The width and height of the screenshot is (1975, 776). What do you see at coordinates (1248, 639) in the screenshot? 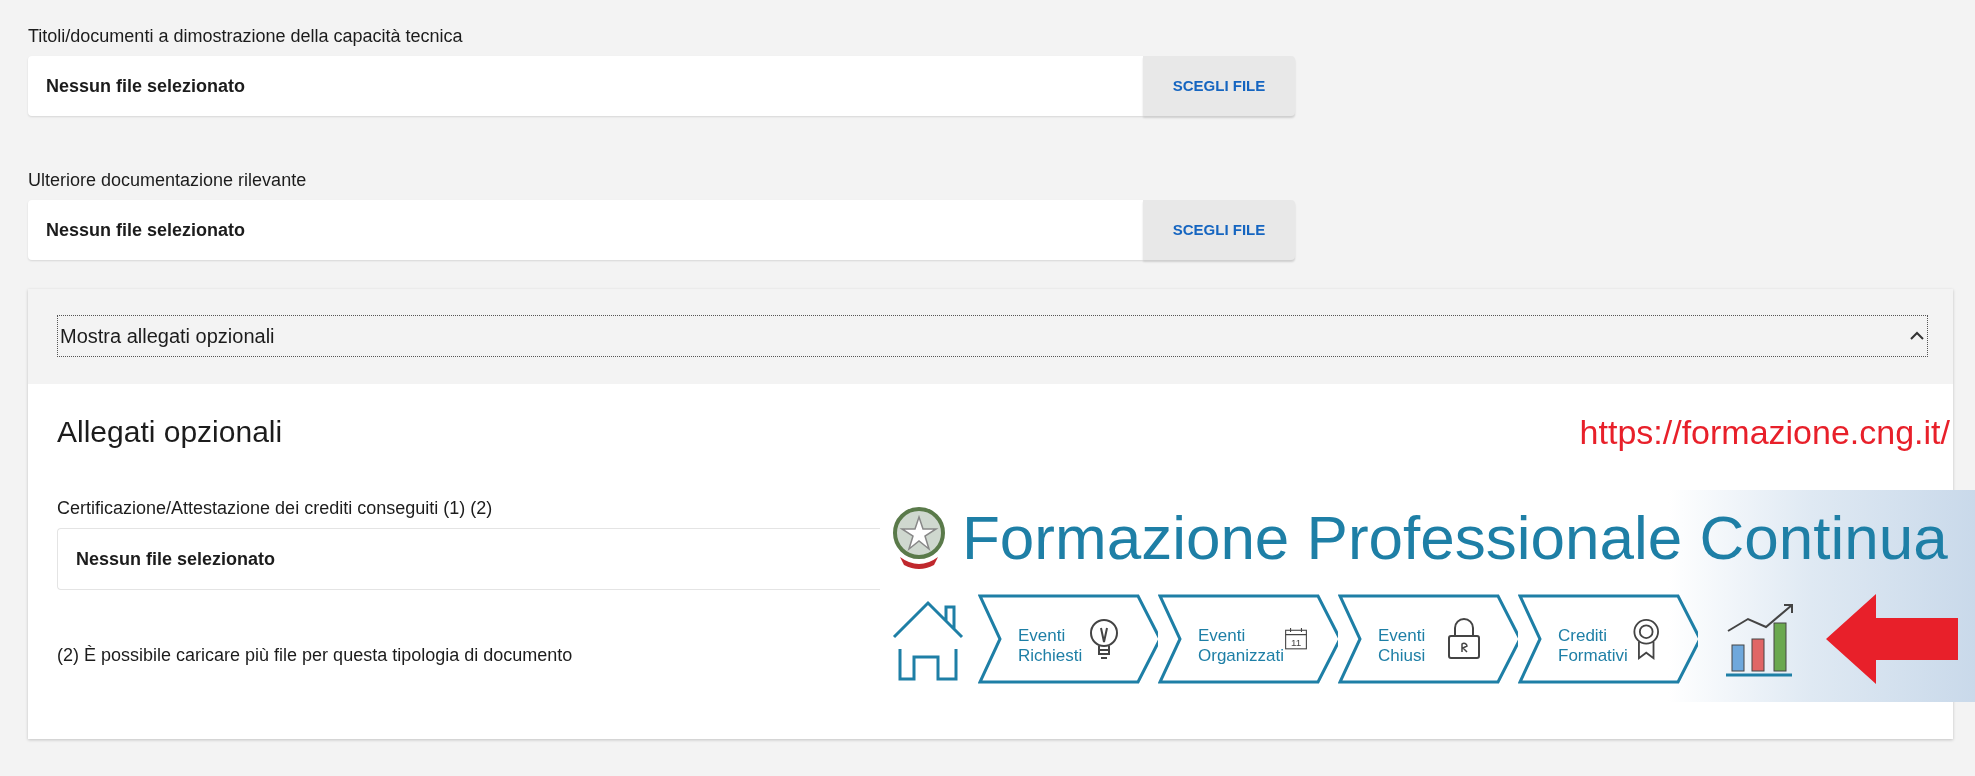
I see `nav-step-button: Eventi Organizzati 11` at bounding box center [1248, 639].